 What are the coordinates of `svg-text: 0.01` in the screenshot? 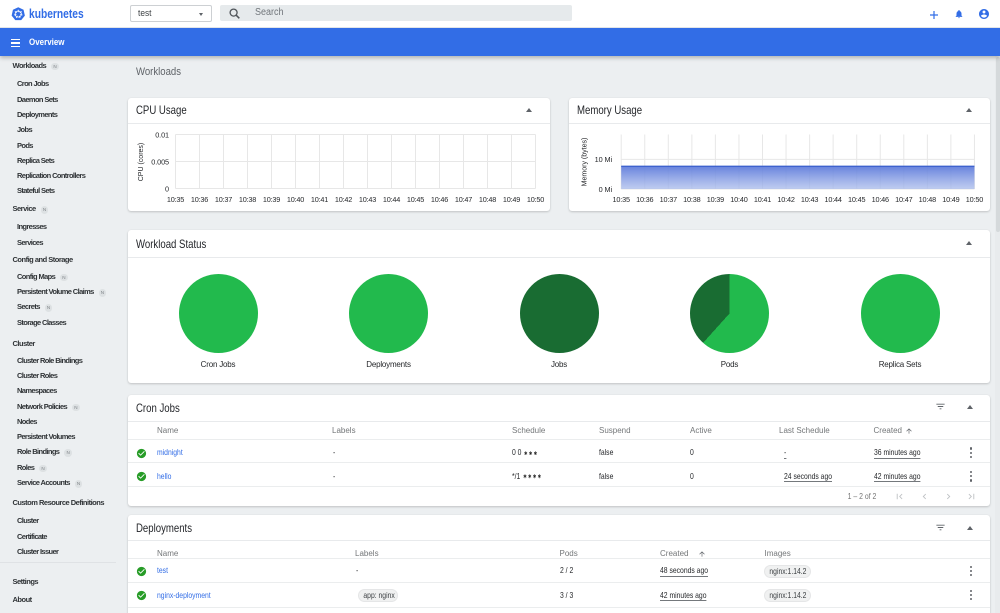 It's located at (162, 134).